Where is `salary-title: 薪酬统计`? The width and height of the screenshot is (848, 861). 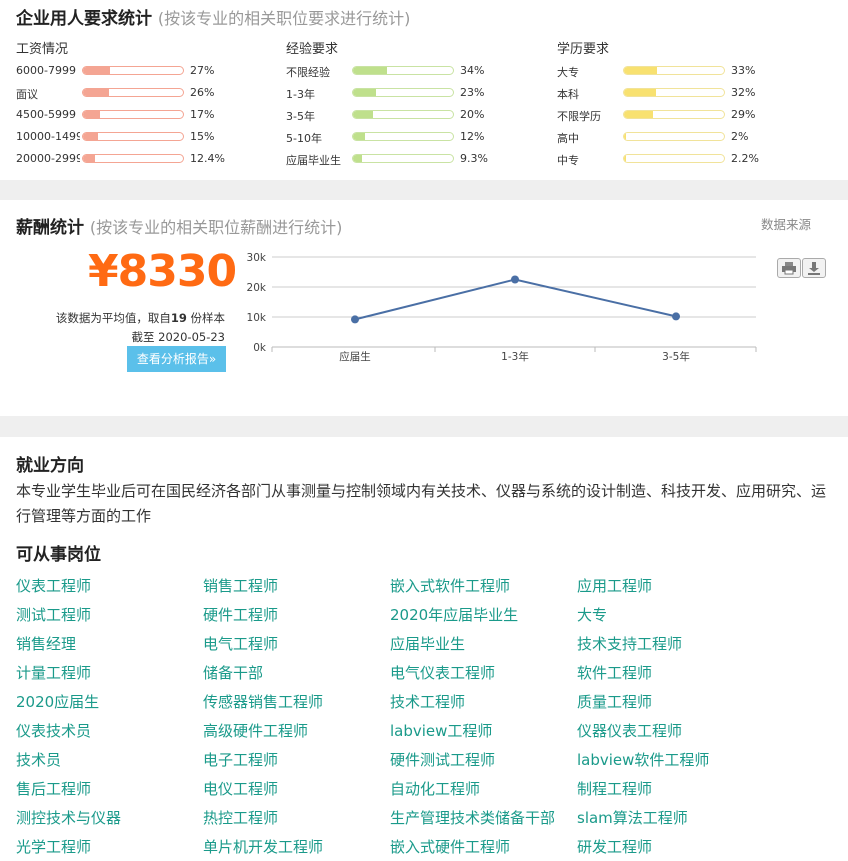 salary-title: 薪酬统计 is located at coordinates (50, 228).